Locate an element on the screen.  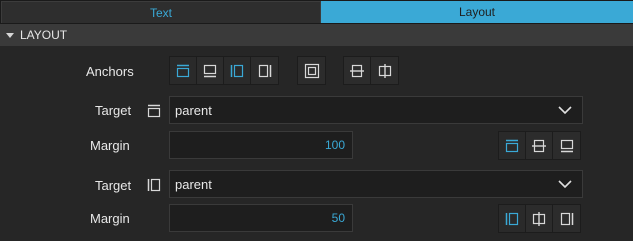
anchor-fill-icon is located at coordinates (311, 70).